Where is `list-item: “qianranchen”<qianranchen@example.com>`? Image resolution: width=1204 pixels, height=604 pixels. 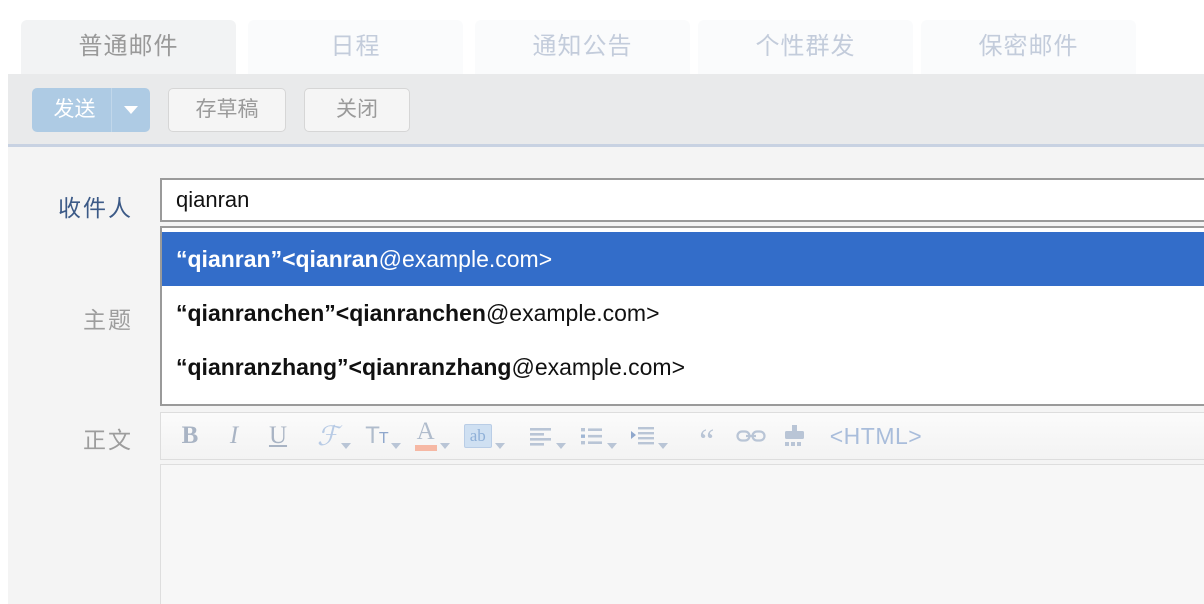
list-item: “qianranchen”<qianranchen@example.com> is located at coordinates (683, 313).